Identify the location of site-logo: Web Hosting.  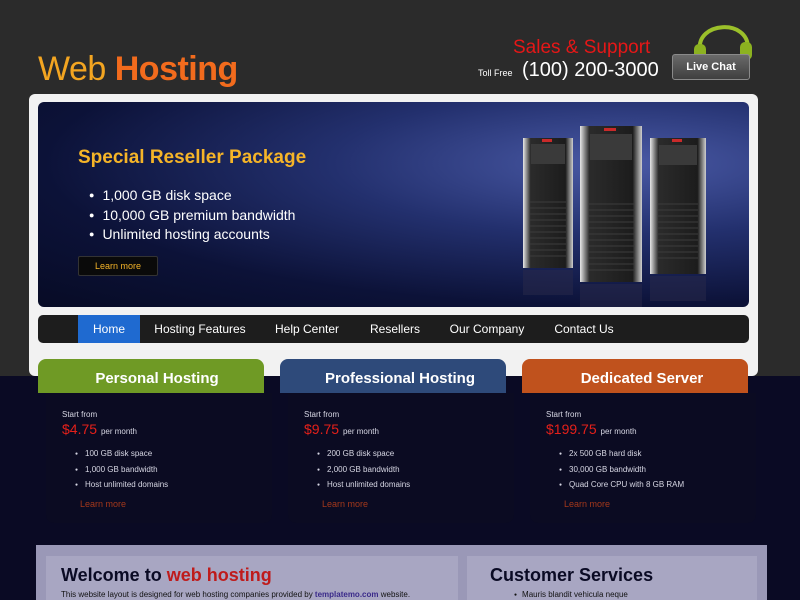
(138, 69).